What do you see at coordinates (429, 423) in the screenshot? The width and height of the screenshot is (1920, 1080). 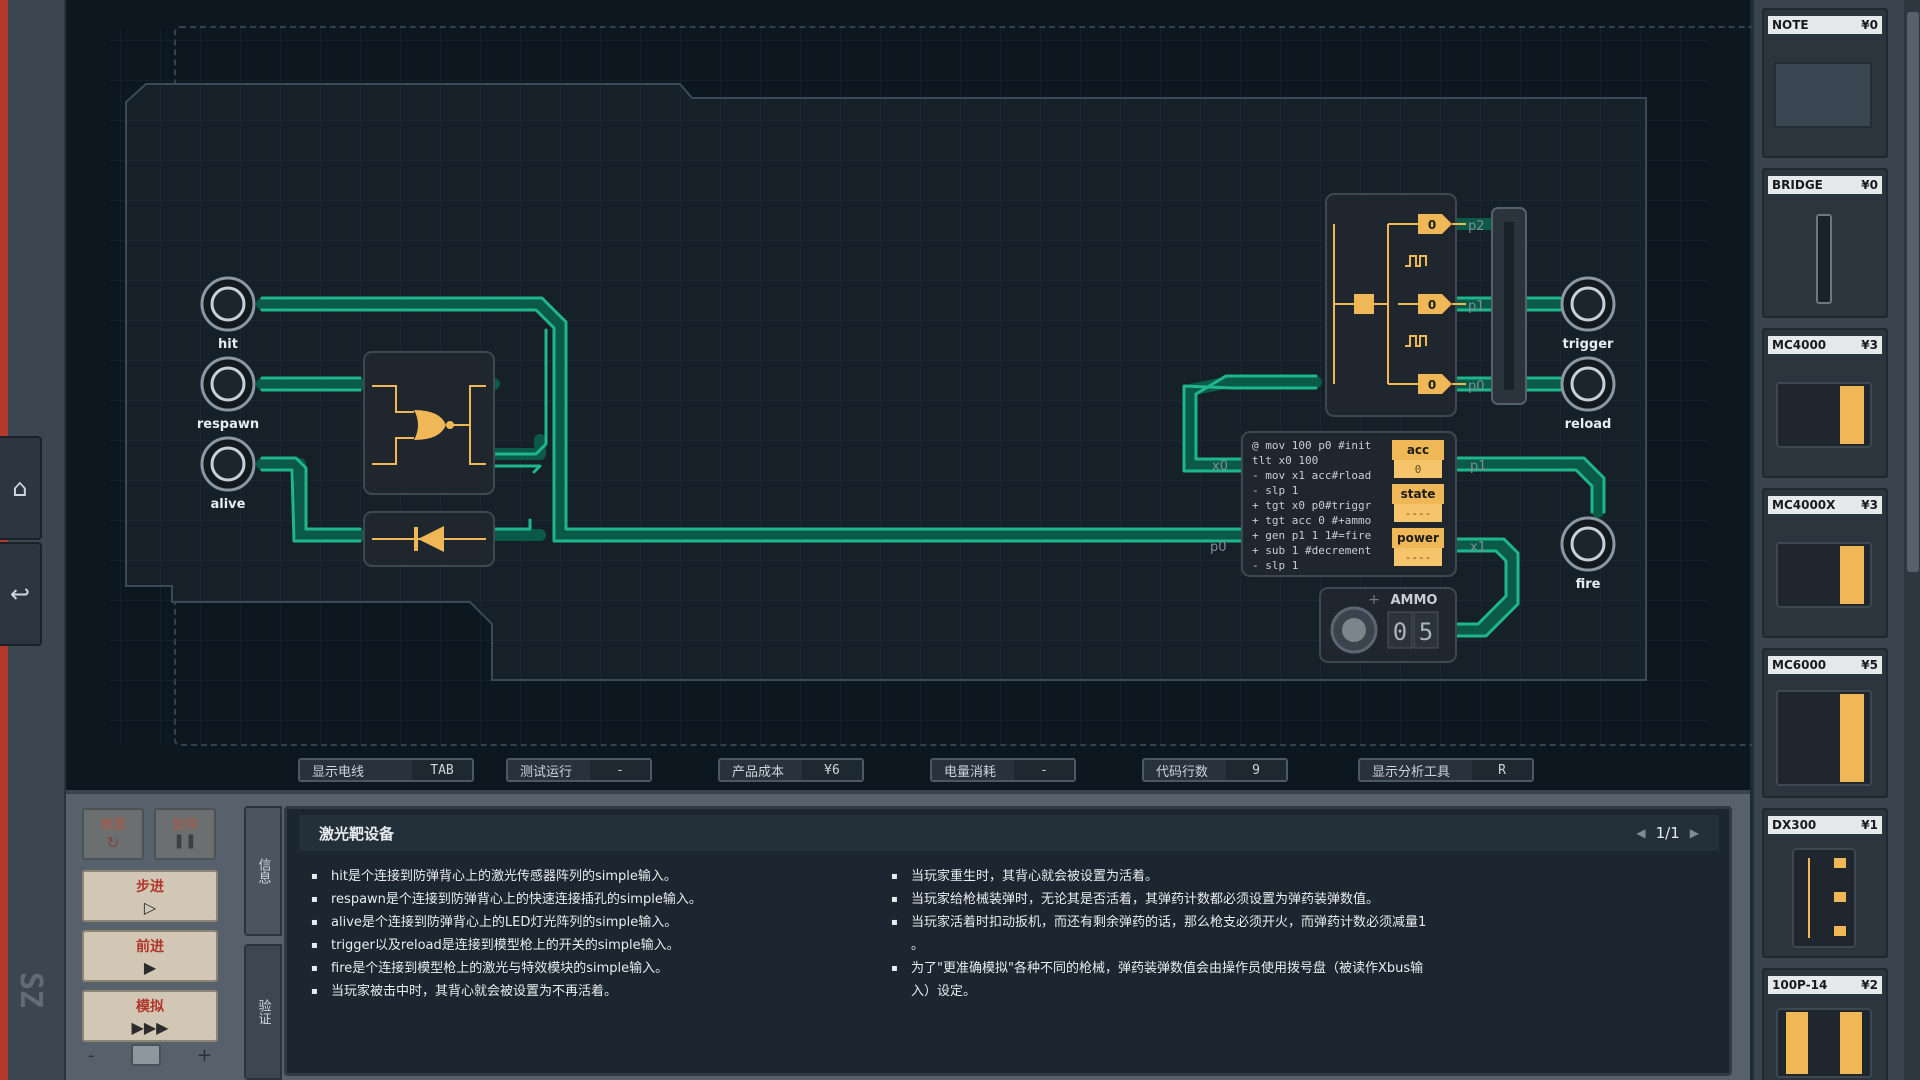 I see `nor-gate-chip` at bounding box center [429, 423].